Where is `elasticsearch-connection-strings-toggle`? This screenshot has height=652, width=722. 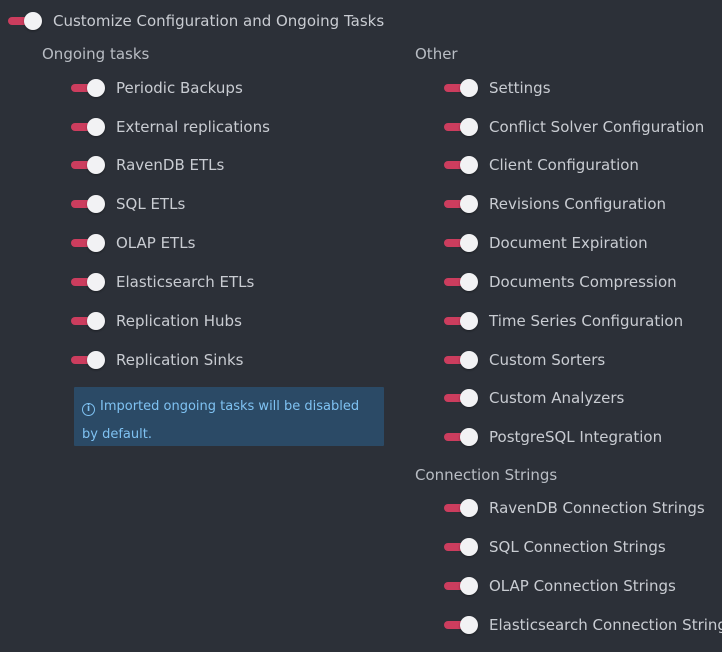
elasticsearch-connection-strings-toggle is located at coordinates (461, 625).